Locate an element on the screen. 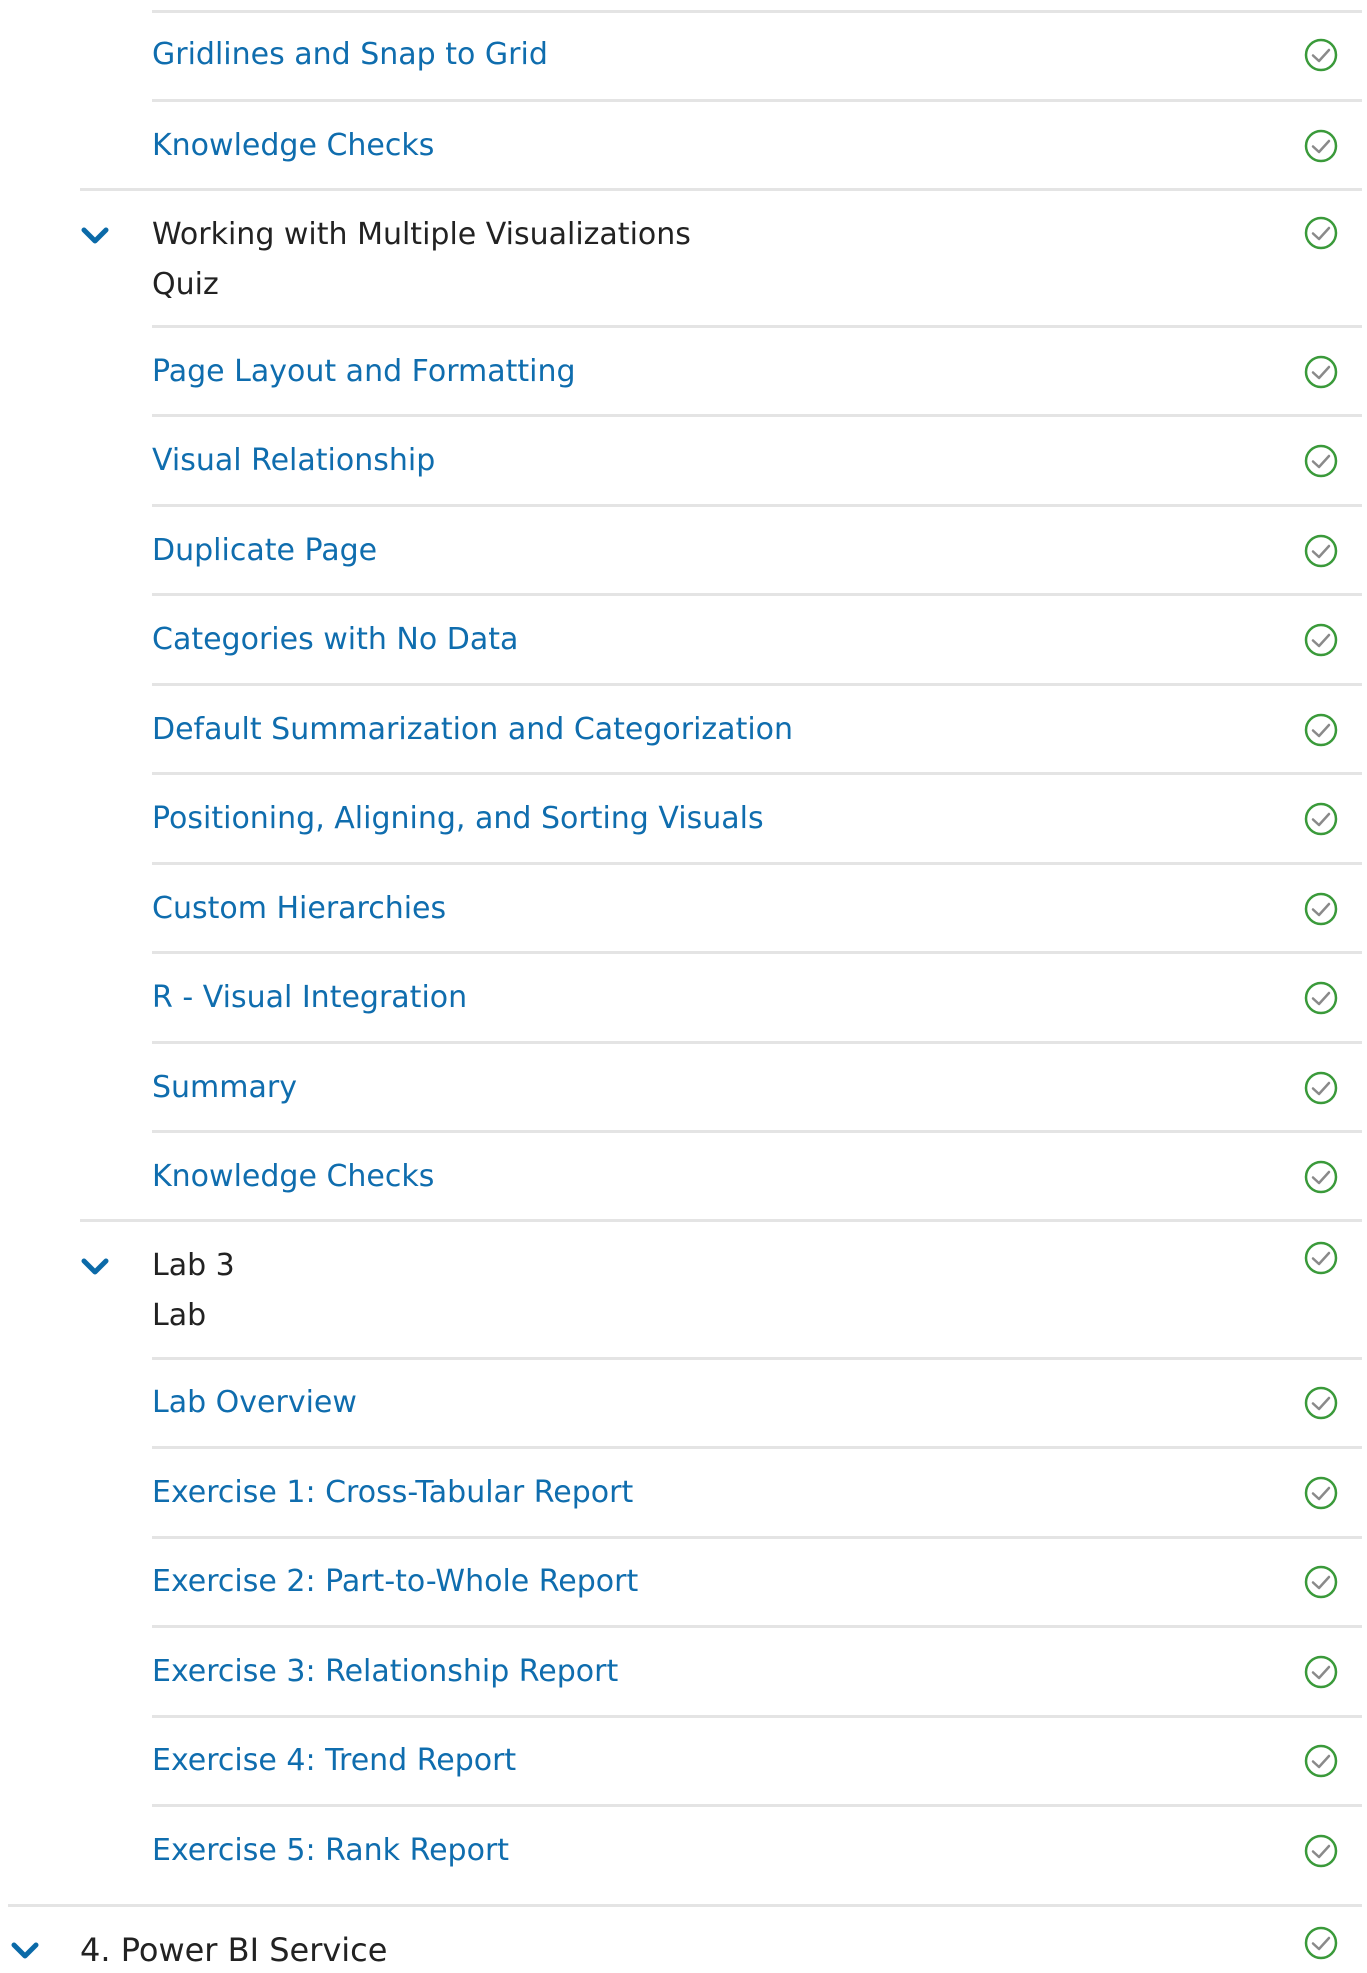  lesson-link: Duplicate Page is located at coordinates (264, 551).